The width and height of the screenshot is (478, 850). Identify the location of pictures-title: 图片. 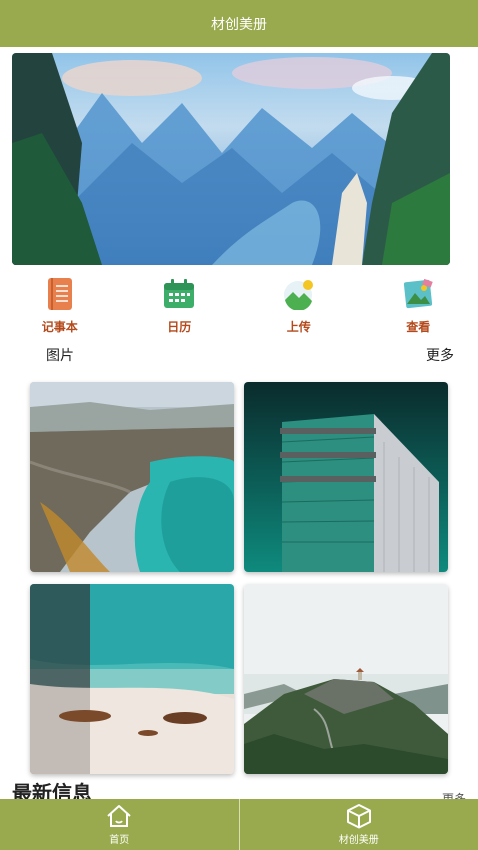
(60, 355).